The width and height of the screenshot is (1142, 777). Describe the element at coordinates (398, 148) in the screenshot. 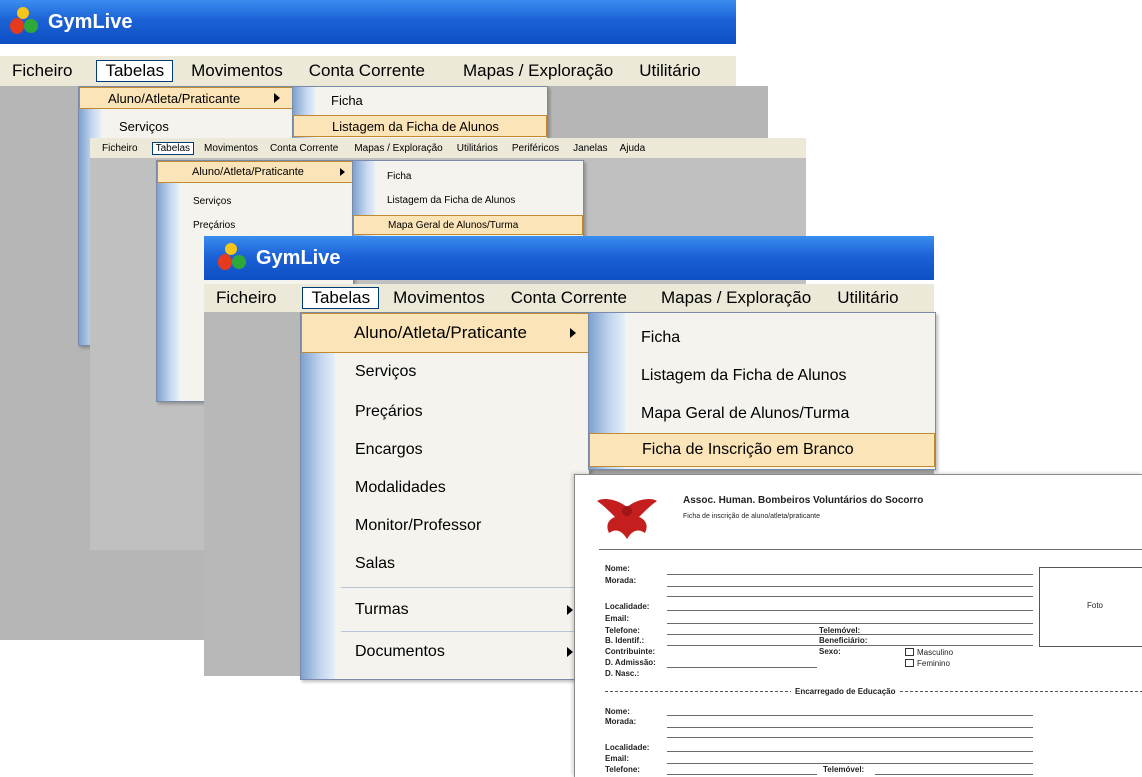

I see `menu-mapas-small: Mapas / Exploração` at that location.